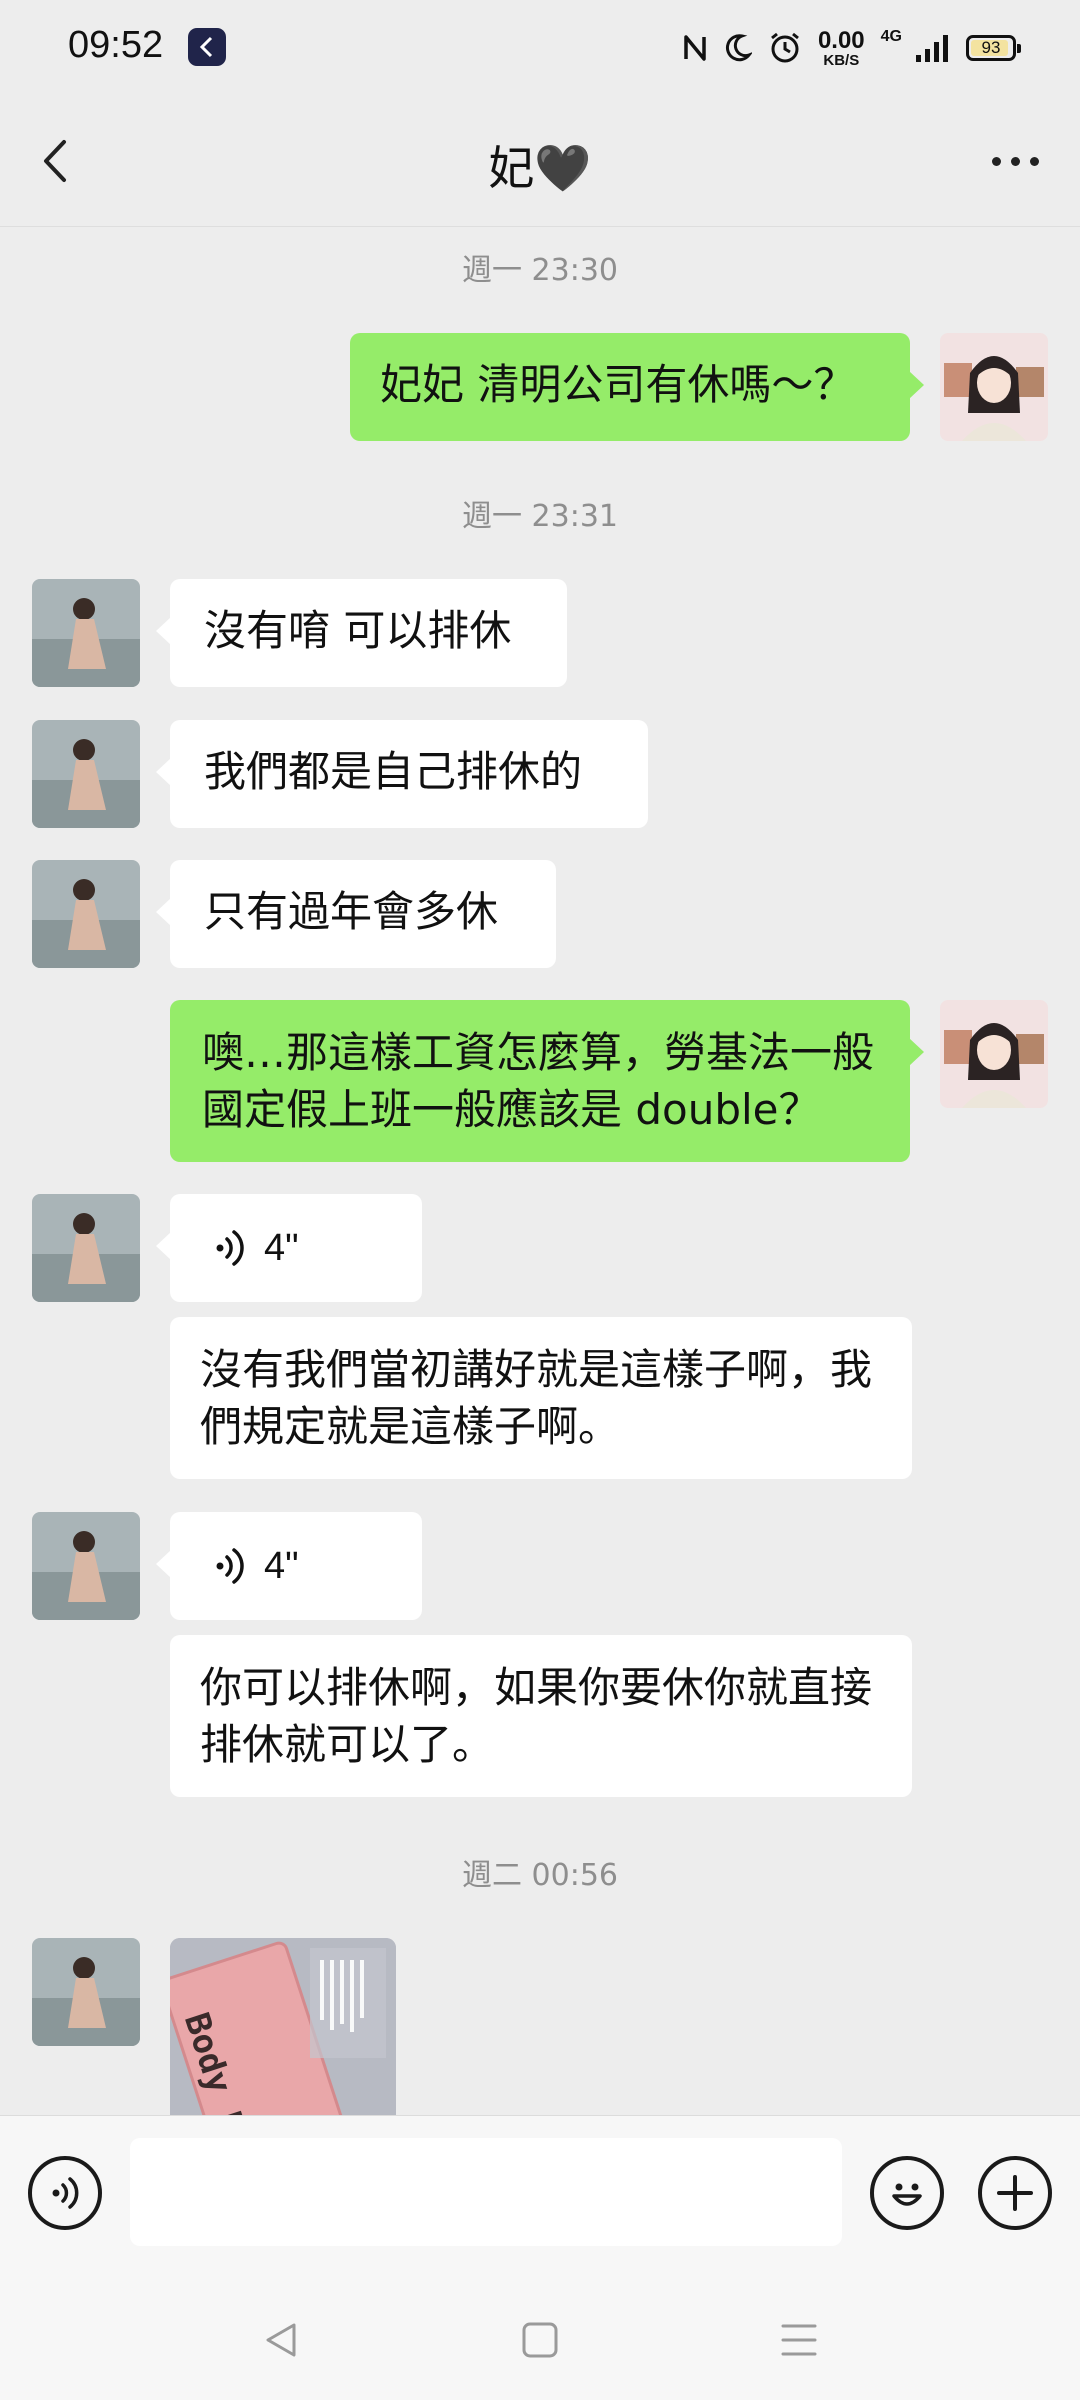 This screenshot has height=2400, width=1080. I want to click on signal-icon, so click(932, 48).